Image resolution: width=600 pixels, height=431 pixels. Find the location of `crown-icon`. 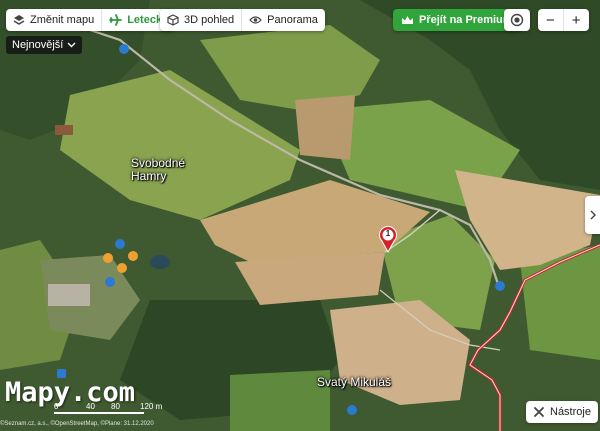

crown-icon is located at coordinates (407, 19).